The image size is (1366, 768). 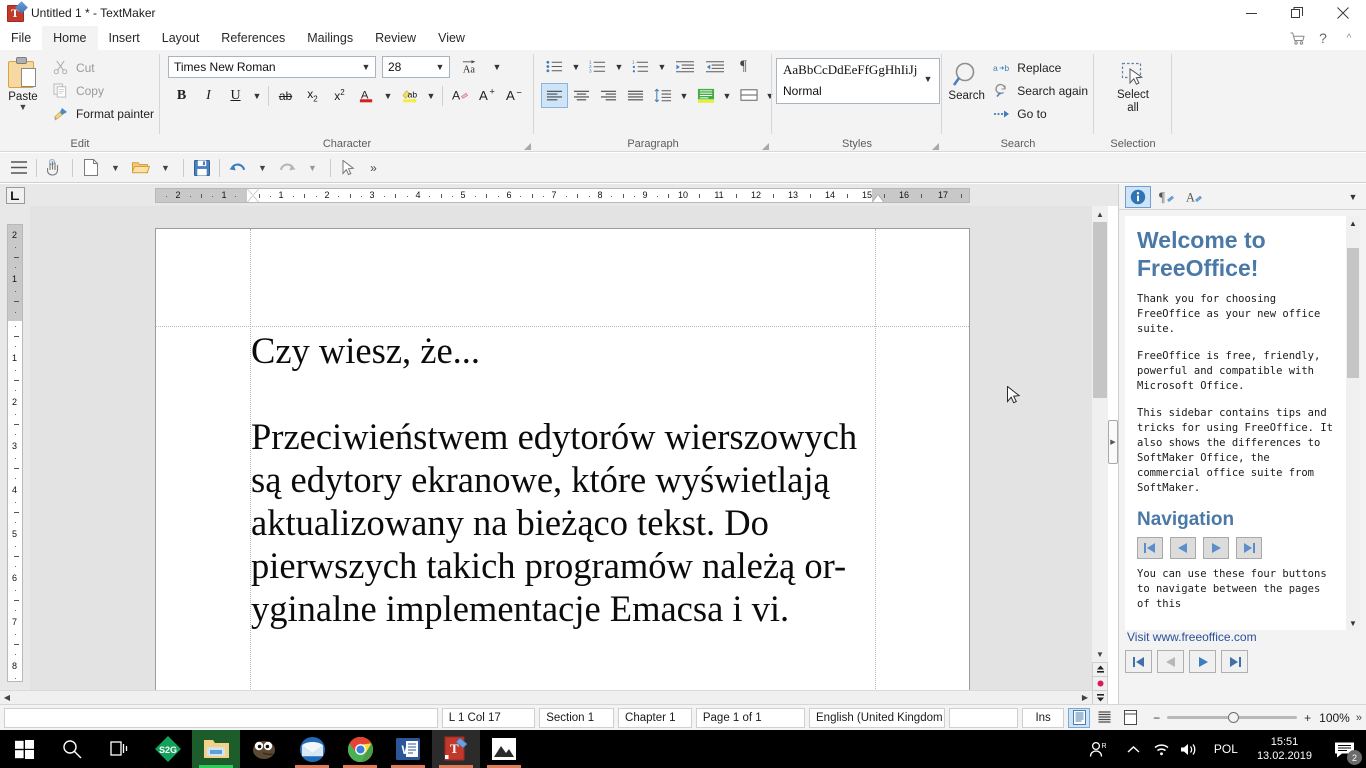 What do you see at coordinates (685, 66) in the screenshot?
I see `increase-indent-button` at bounding box center [685, 66].